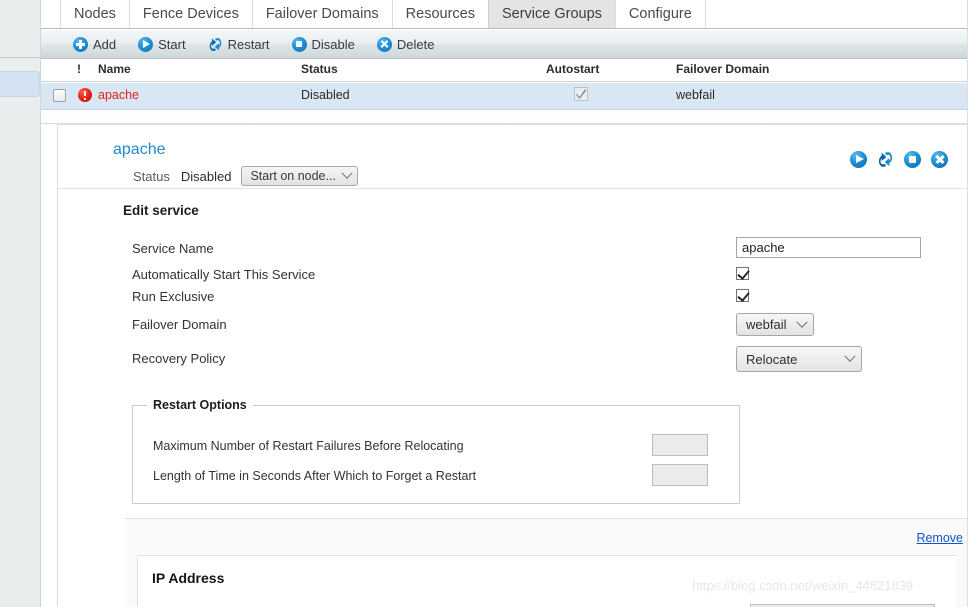  What do you see at coordinates (440, 14) in the screenshot?
I see `tab-resources: Resources` at bounding box center [440, 14].